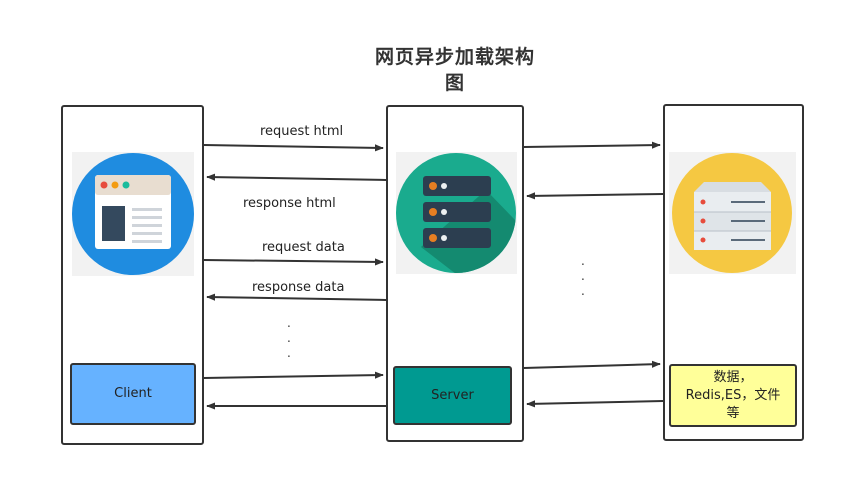 The width and height of the screenshot is (863, 503). What do you see at coordinates (293, 262) in the screenshot?
I see `arrow-request-data` at bounding box center [293, 262].